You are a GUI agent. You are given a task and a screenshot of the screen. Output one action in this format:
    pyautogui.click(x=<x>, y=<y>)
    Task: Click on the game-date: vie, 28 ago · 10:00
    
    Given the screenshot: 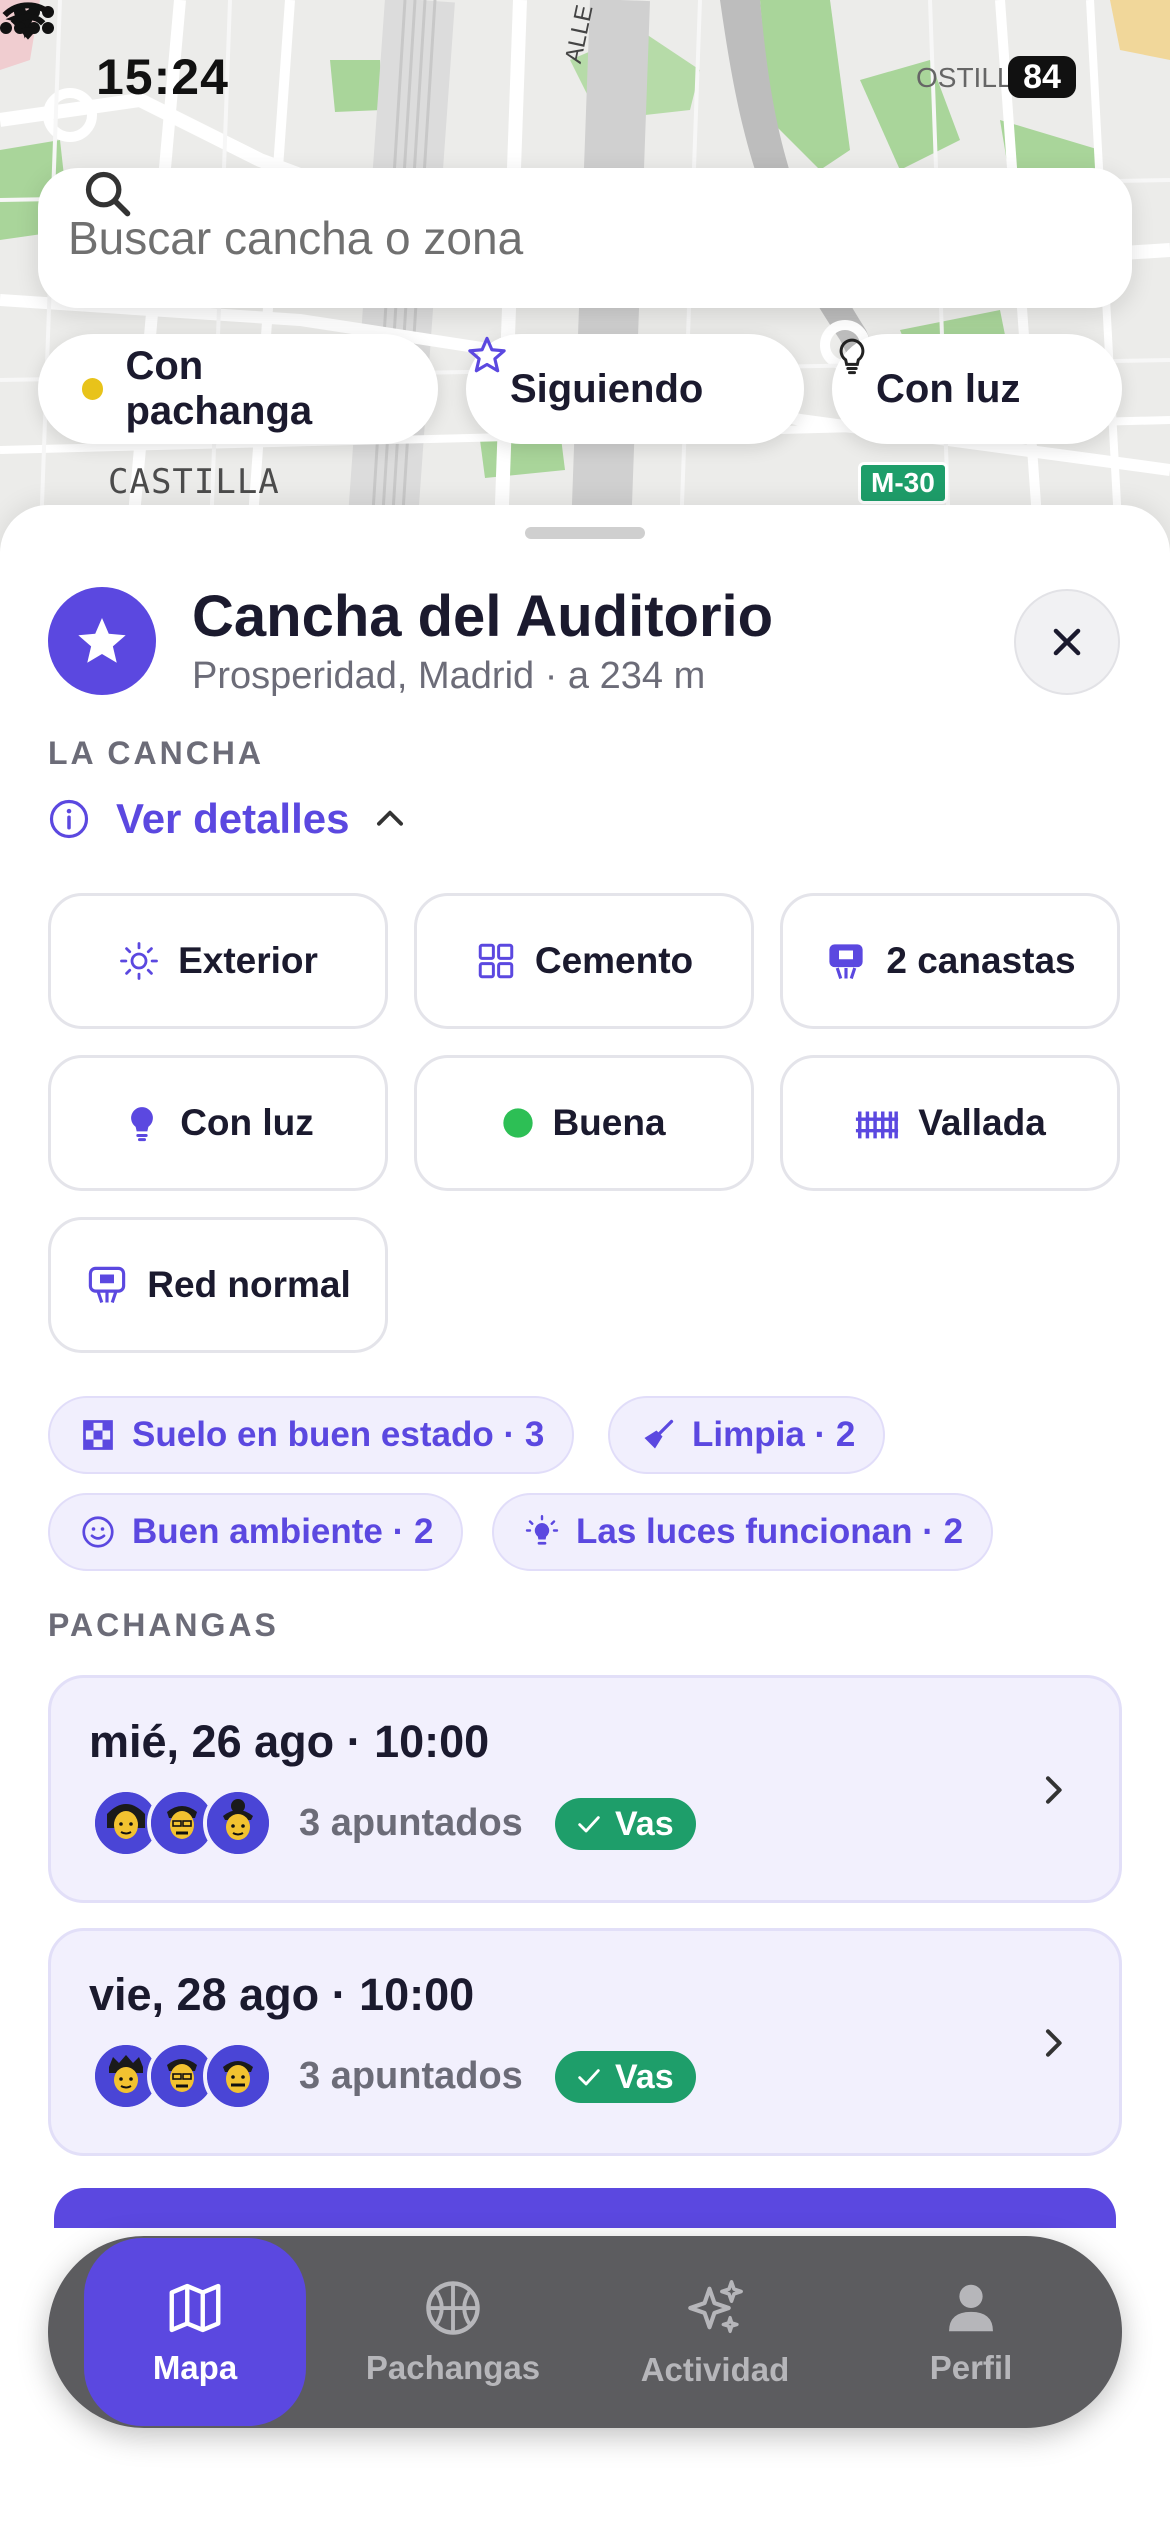 What is the action you would take?
    pyautogui.click(x=282, y=1994)
    